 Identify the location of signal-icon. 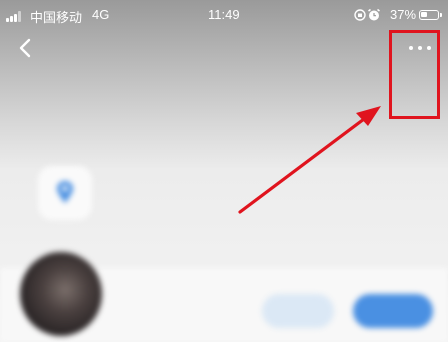
(15, 16).